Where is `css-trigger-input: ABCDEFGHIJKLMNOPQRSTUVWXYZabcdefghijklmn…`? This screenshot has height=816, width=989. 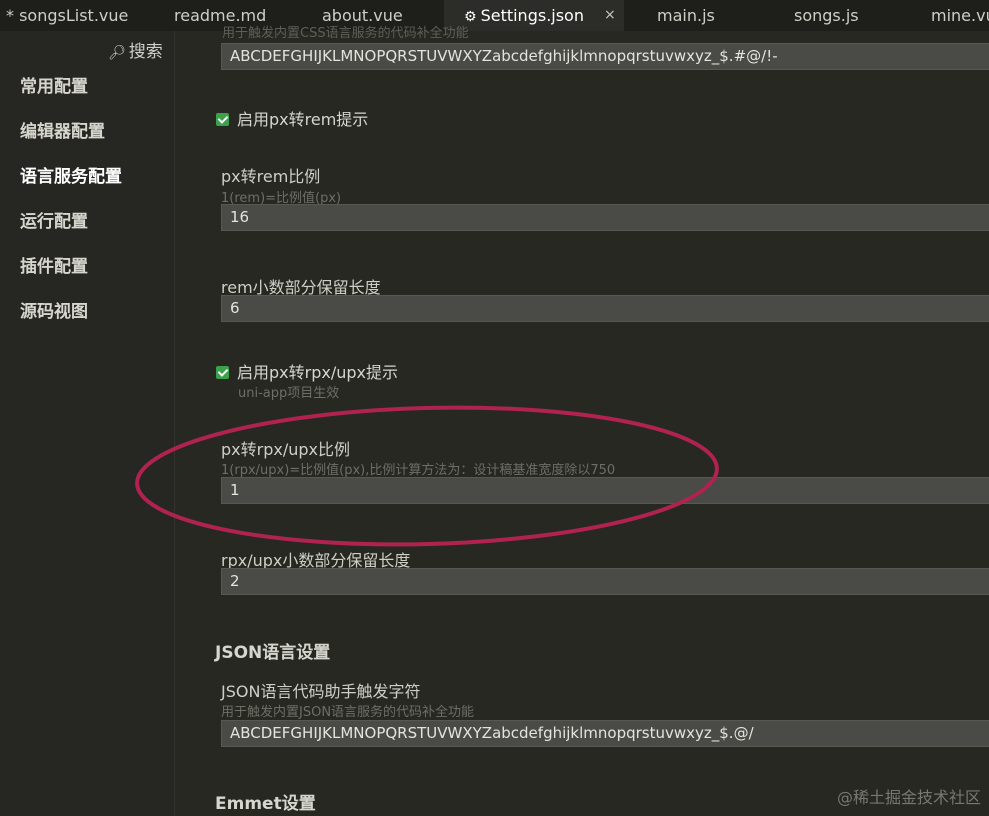
css-trigger-input: ABCDEFGHIJKLMNOPQRSTUVWXYZabcdefghijklmn… is located at coordinates (605, 56).